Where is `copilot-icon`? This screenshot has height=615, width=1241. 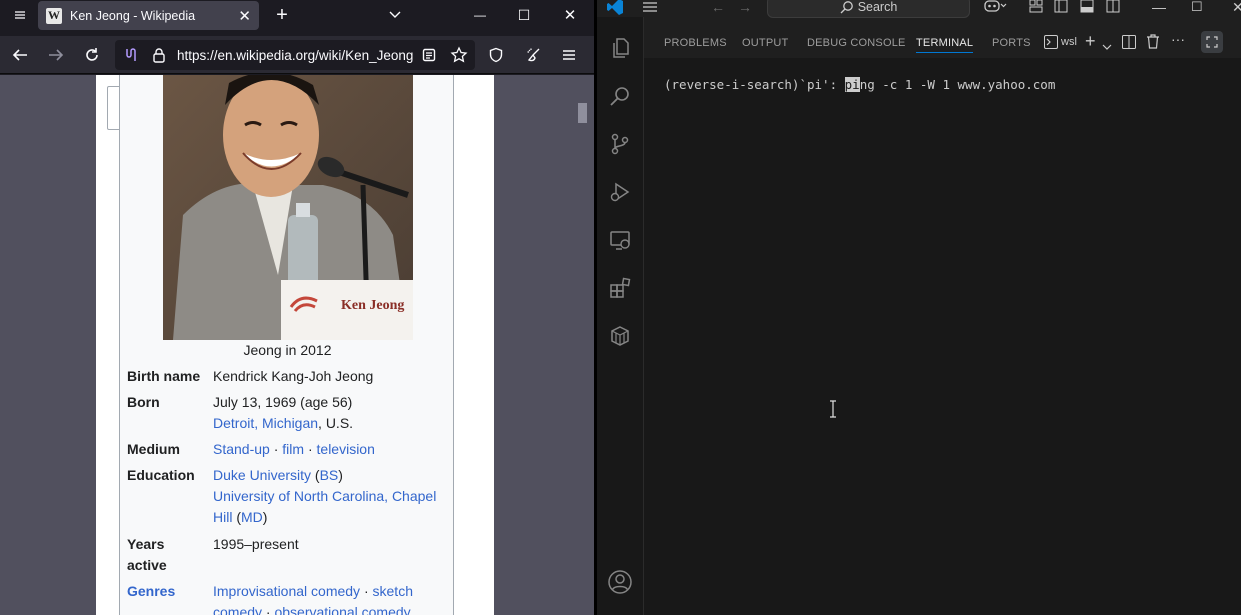 copilot-icon is located at coordinates (995, 8).